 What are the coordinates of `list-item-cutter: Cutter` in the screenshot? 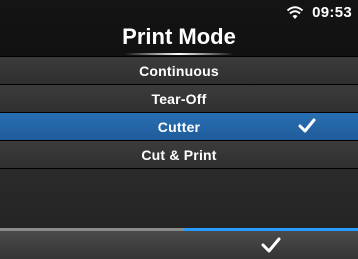 It's located at (179, 126).